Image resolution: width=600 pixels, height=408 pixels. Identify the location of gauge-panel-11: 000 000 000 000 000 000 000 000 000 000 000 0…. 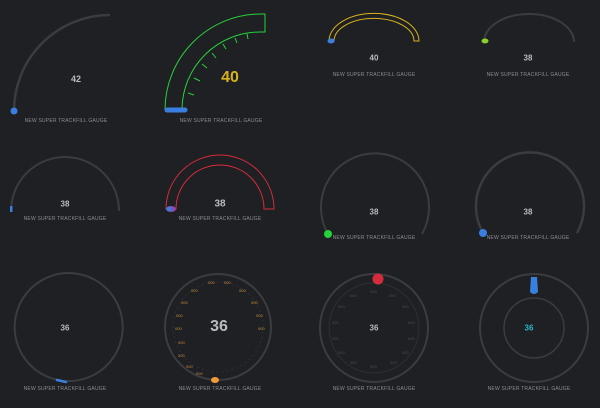
(375, 340).